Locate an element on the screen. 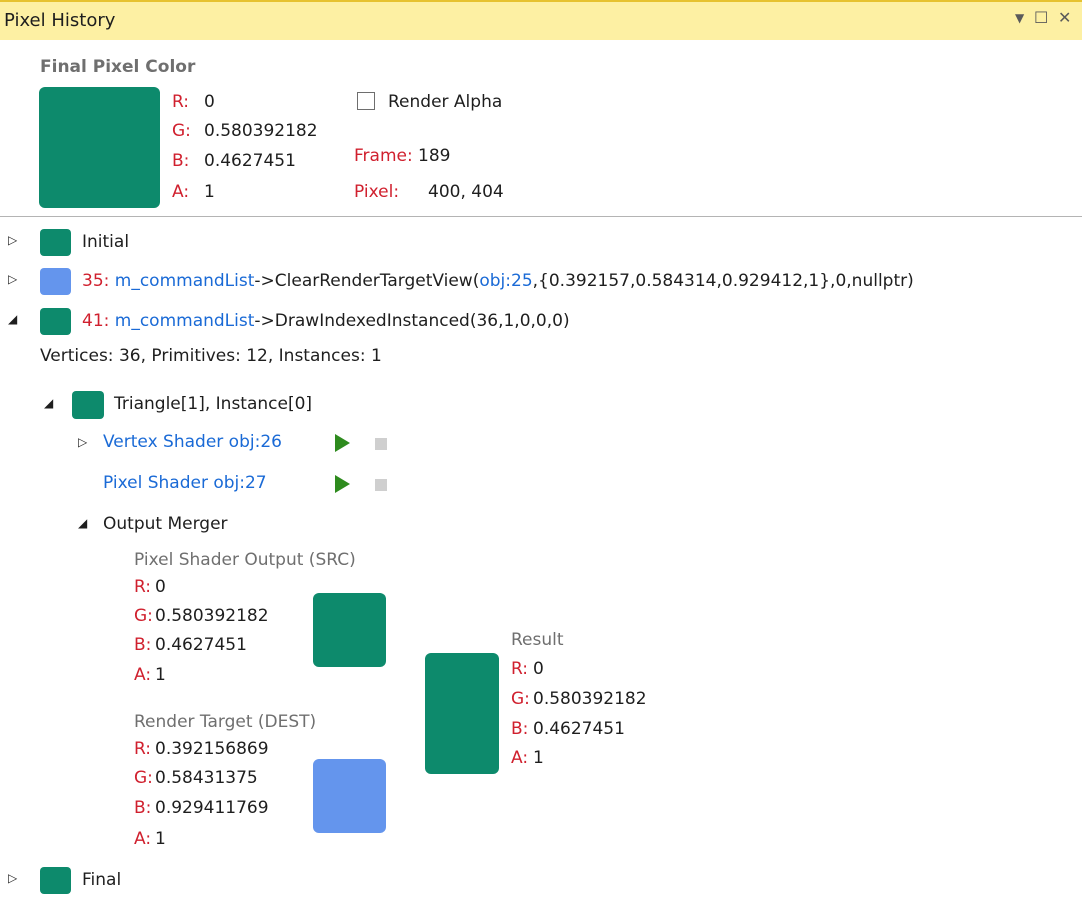 This screenshot has height=897, width=1082. final-pixel-heading: Final Pixel Color is located at coordinates (118, 67).